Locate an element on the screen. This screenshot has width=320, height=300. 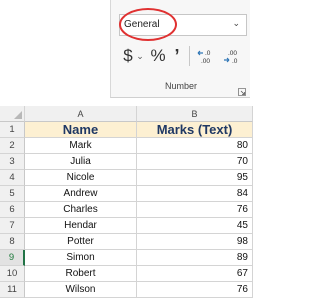
table-row: 3 Julia 70 is located at coordinates (126, 162).